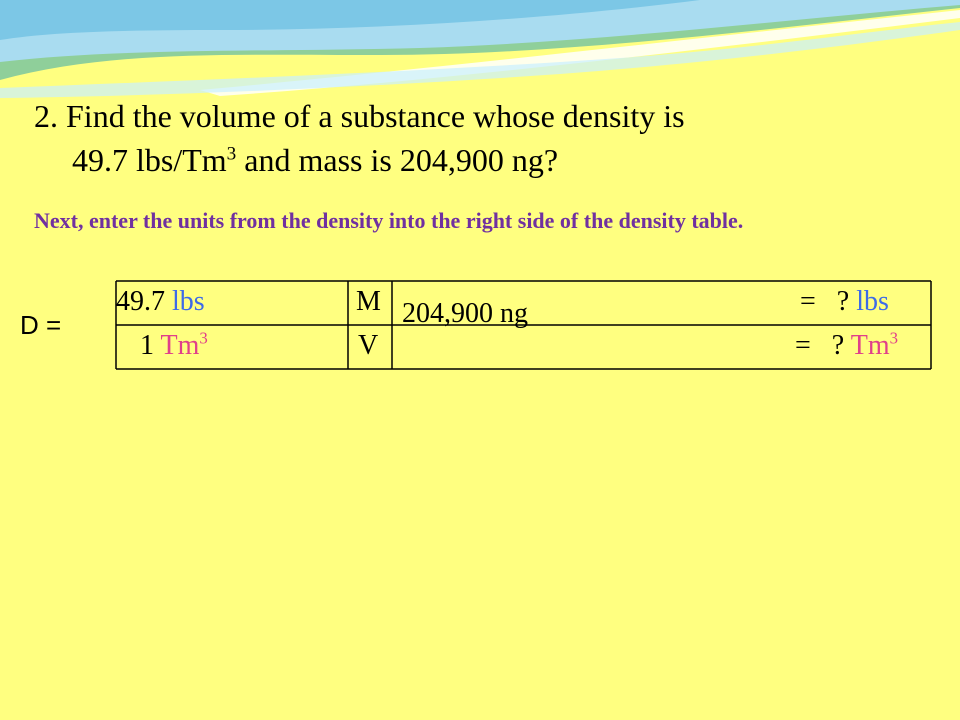 Image resolution: width=960 pixels, height=720 pixels. What do you see at coordinates (184, 344) in the screenshot?
I see `tm-unit-density: Tm3` at bounding box center [184, 344].